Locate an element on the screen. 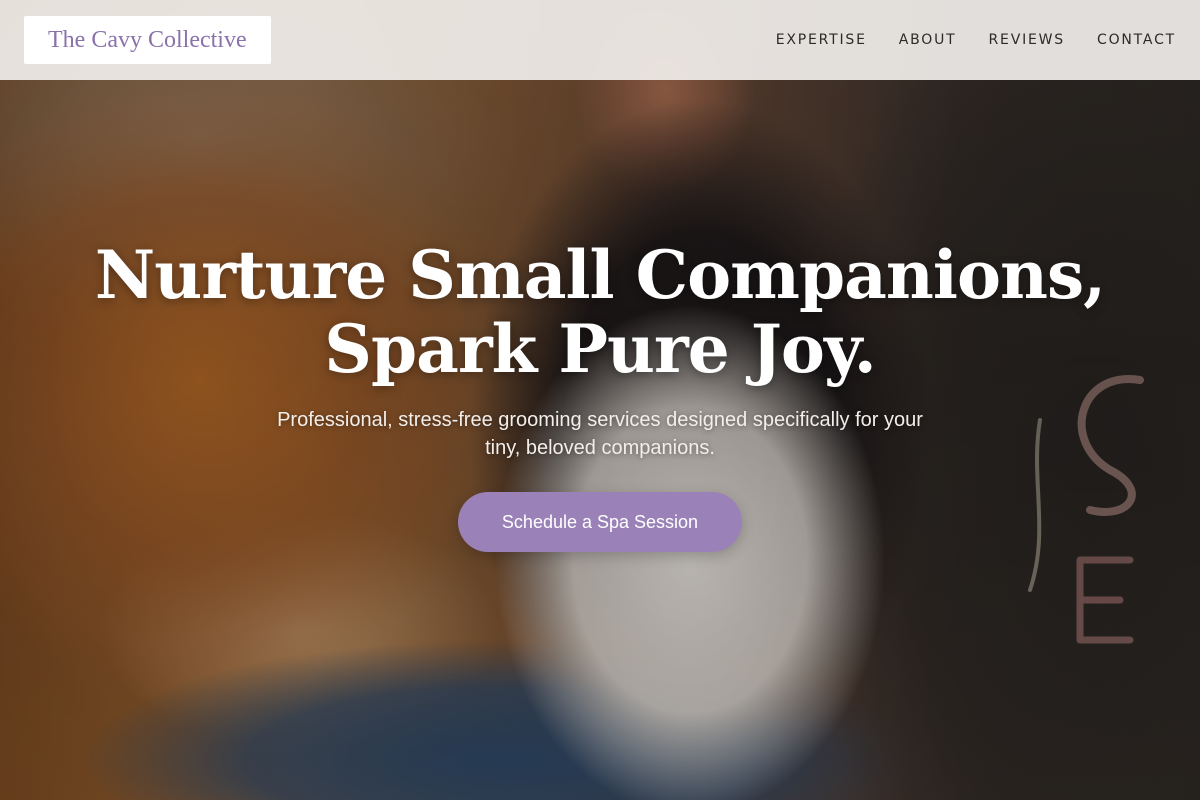  nav-link-contact: CONTACT is located at coordinates (1136, 40).